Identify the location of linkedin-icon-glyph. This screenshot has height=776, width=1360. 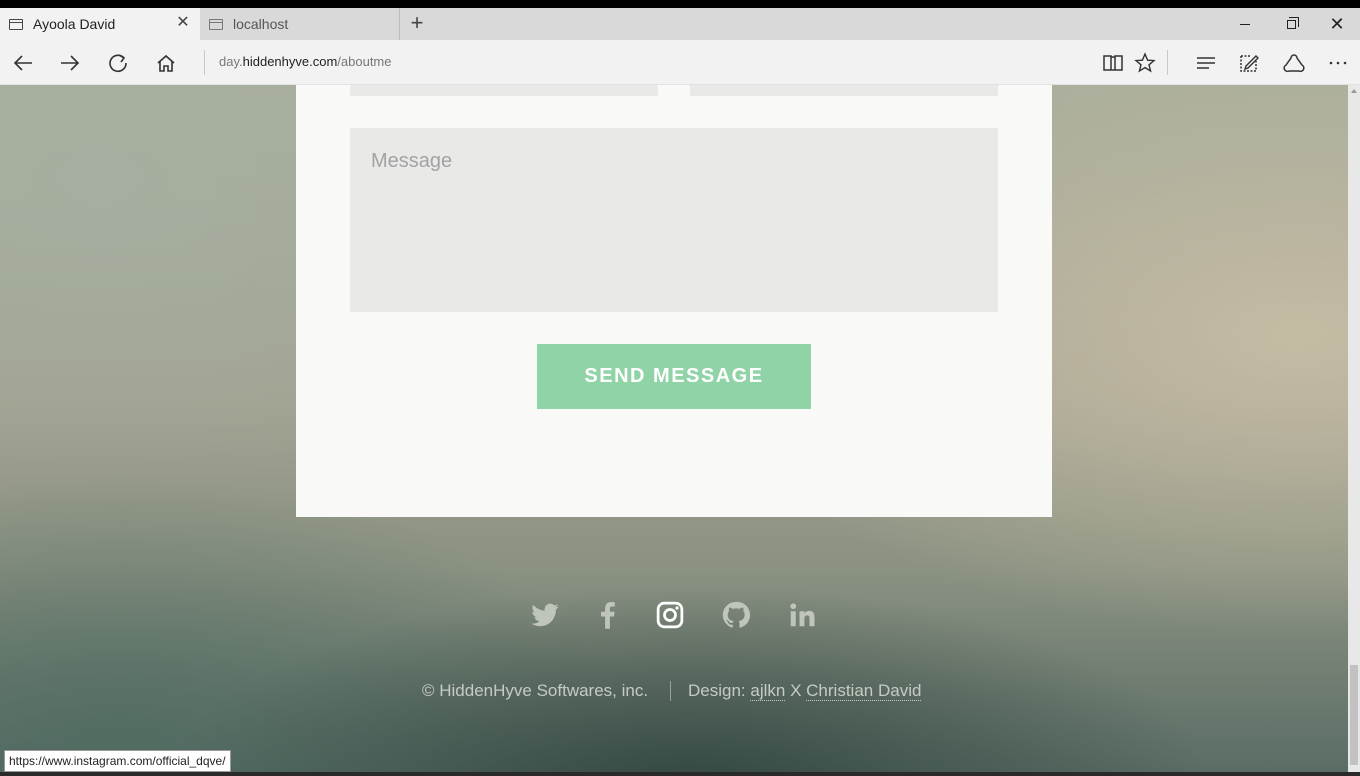
(802, 615).